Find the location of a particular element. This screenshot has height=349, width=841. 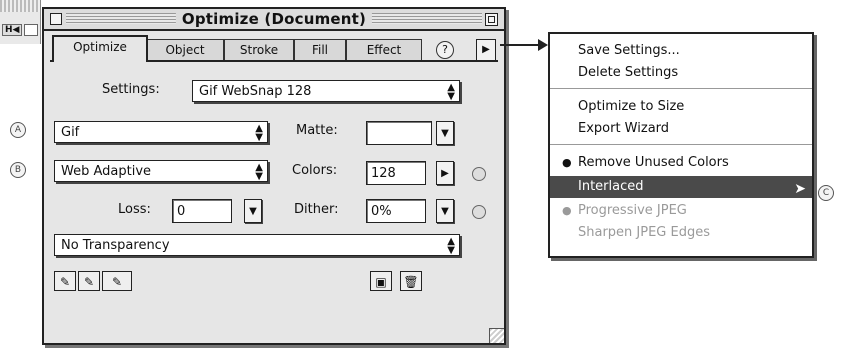

colors-field: 128 is located at coordinates (396, 173).